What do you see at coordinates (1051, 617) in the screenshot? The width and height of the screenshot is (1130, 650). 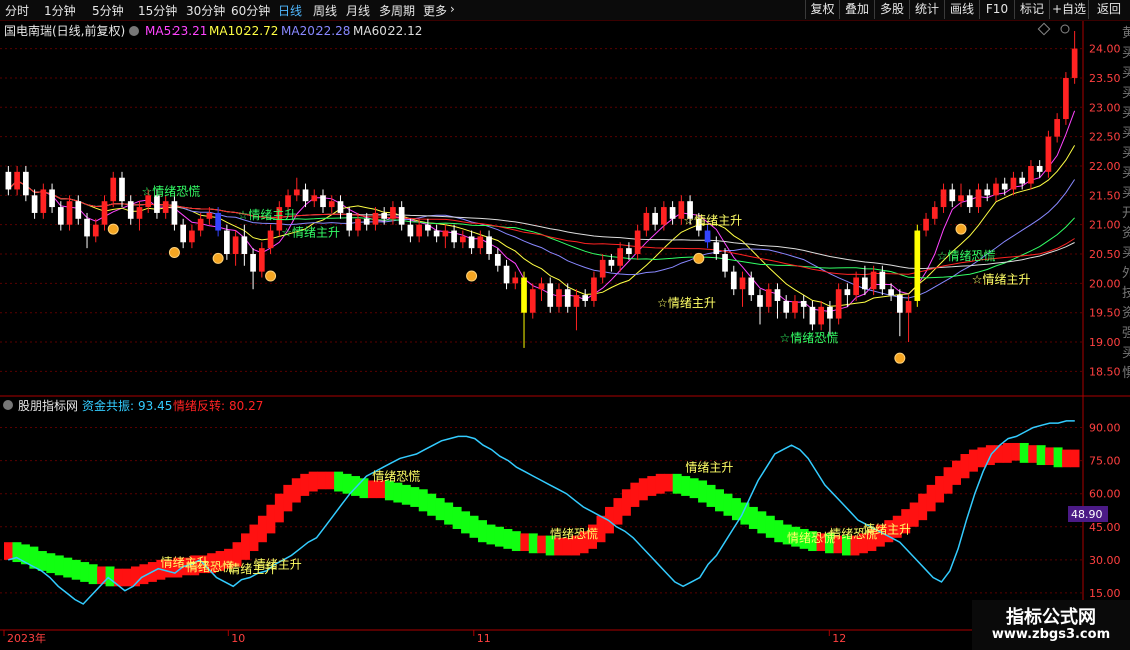 I see `watermark-title: 指标公式网` at bounding box center [1051, 617].